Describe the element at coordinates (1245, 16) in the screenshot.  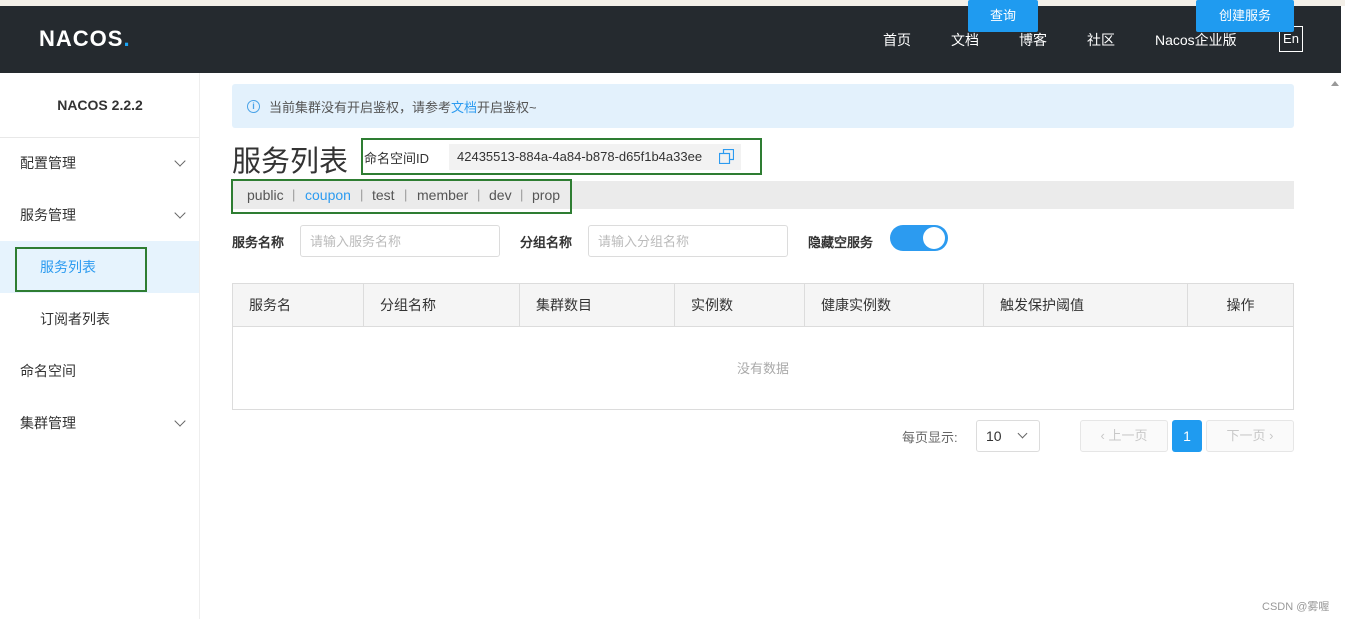
I see `create-service-button: 创建服务` at that location.